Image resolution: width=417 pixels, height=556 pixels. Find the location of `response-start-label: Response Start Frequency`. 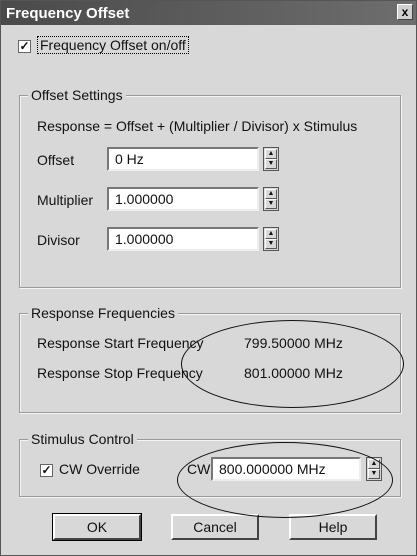

response-start-label: Response Start Frequency is located at coordinates (120, 343).